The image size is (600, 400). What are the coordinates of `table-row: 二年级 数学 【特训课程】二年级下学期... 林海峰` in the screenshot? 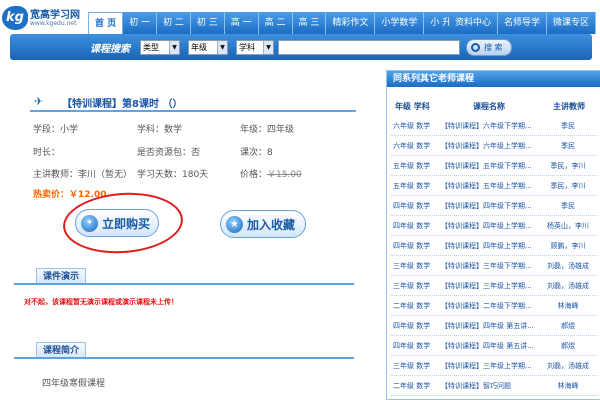 It's located at (494, 306).